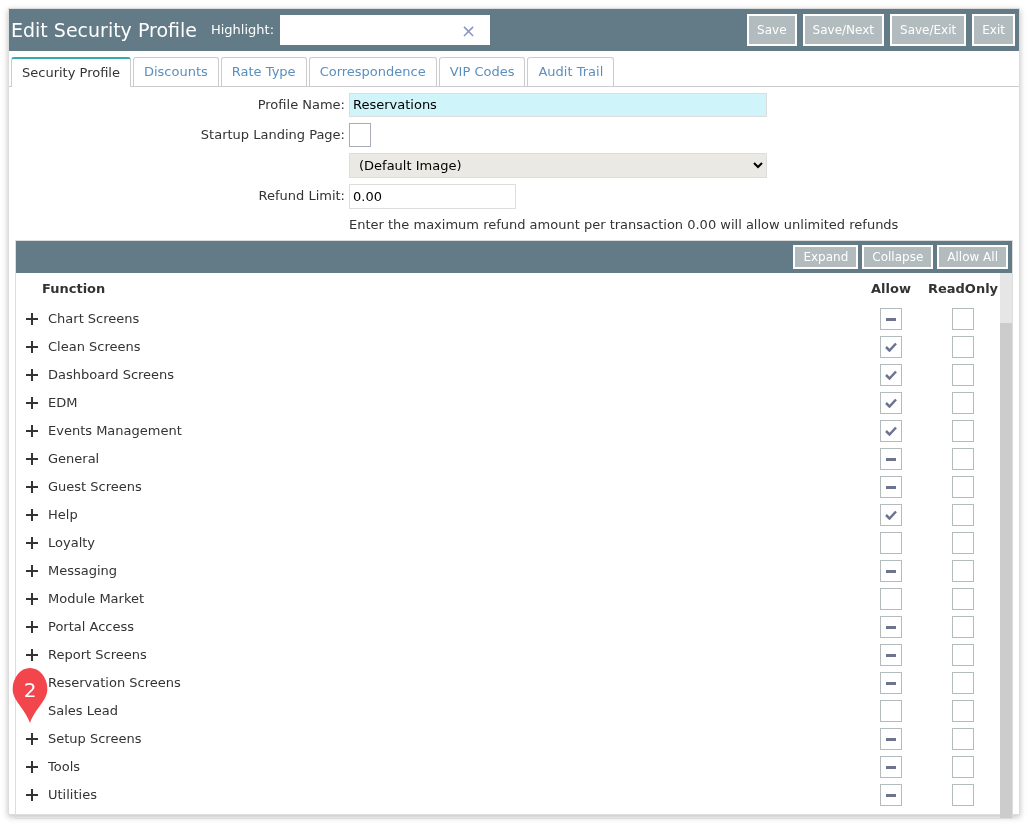 The height and width of the screenshot is (827, 1030). I want to click on tab: Security Profile, so click(71, 72).